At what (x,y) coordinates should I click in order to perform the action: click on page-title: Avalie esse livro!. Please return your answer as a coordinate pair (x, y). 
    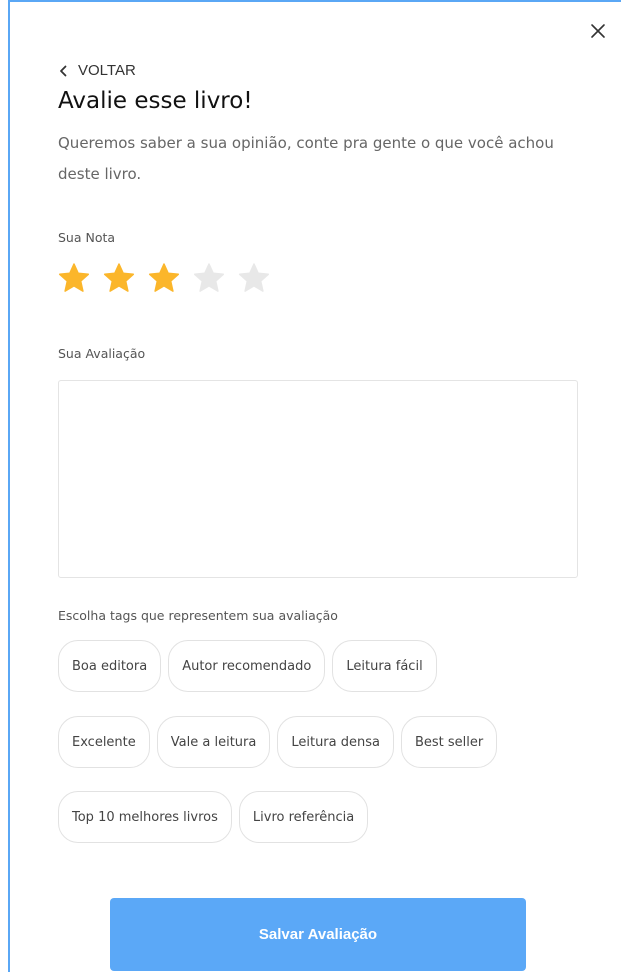
    Looking at the image, I should click on (155, 101).